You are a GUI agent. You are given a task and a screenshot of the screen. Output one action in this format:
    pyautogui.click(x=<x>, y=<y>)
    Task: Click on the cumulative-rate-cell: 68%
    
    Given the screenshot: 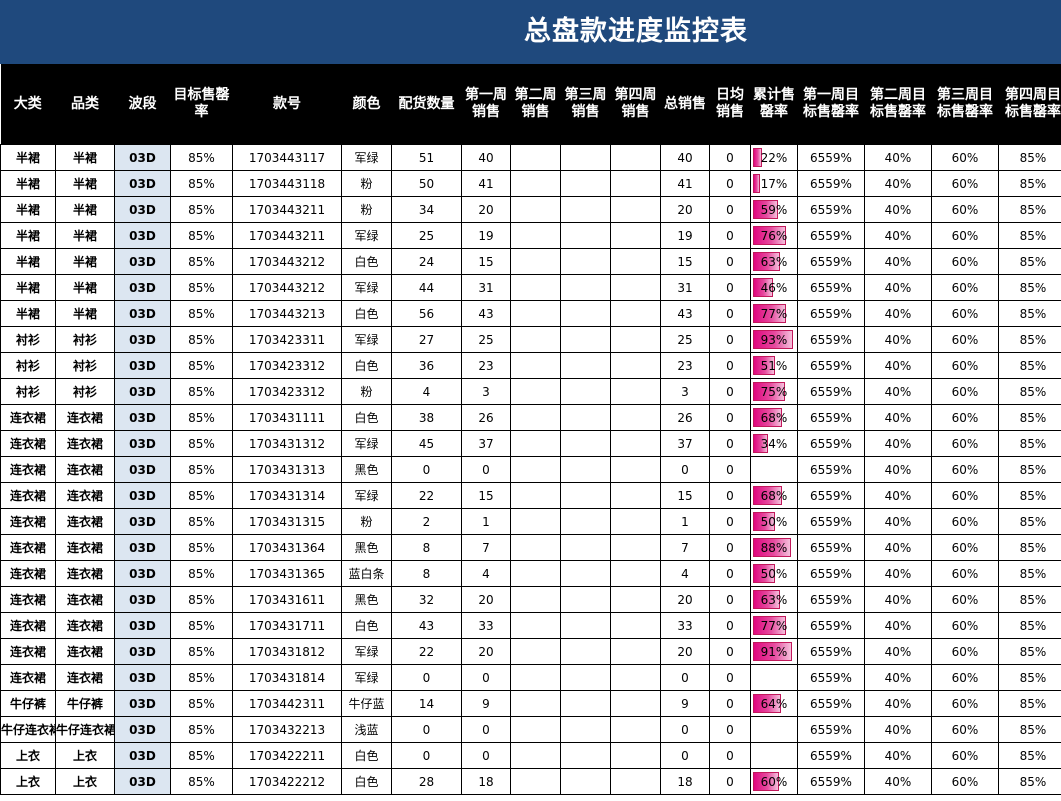 What is the action you would take?
    pyautogui.click(x=774, y=495)
    